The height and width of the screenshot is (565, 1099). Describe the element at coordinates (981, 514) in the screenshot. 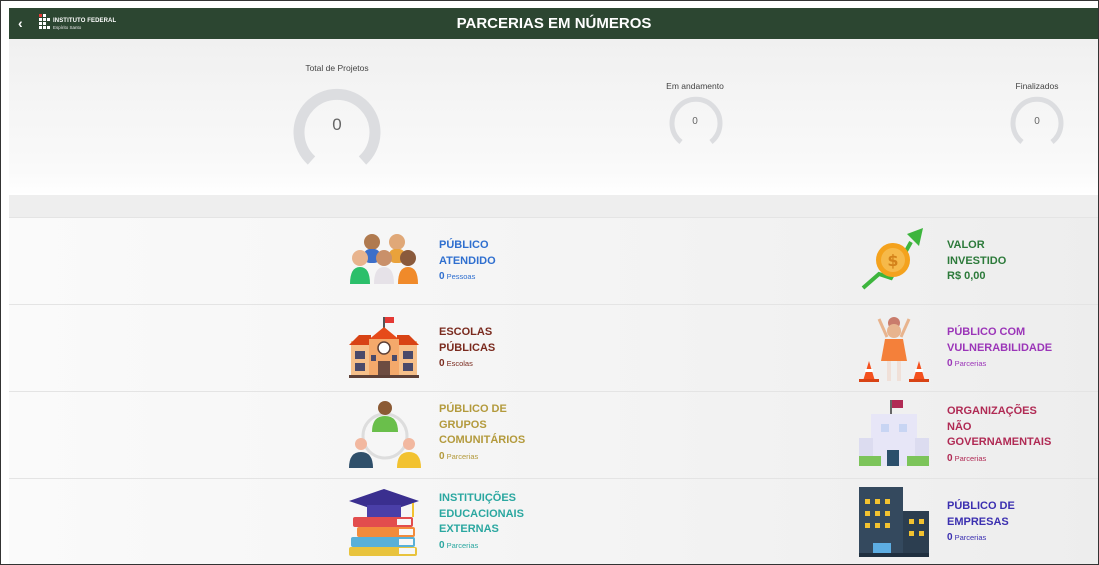

I see `metric-label: PÚBLICO DE EMPRESAS` at that location.